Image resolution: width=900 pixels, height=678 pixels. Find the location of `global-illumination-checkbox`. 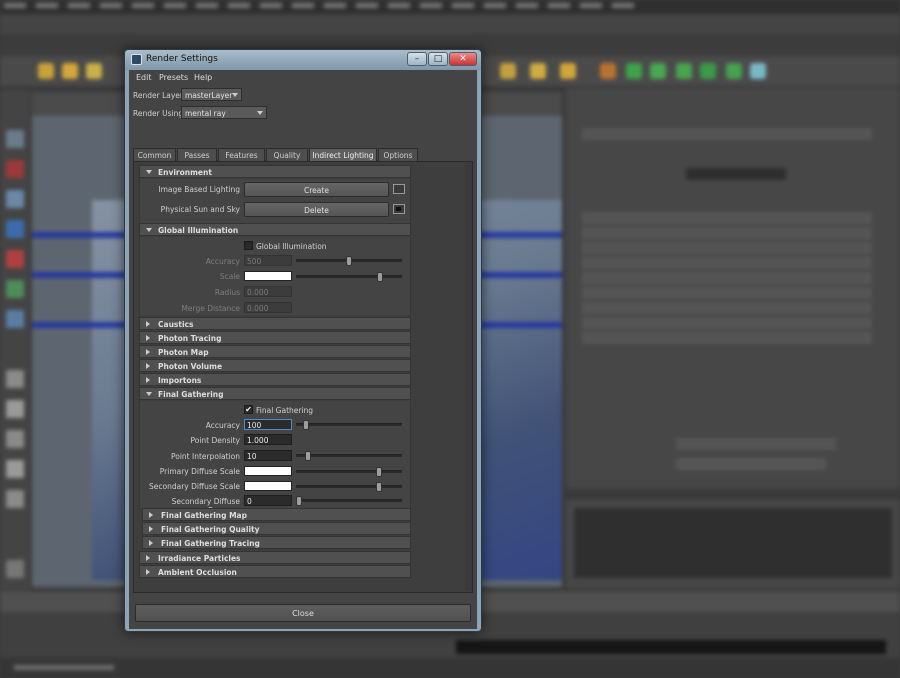

global-illumination-checkbox is located at coordinates (248, 245).